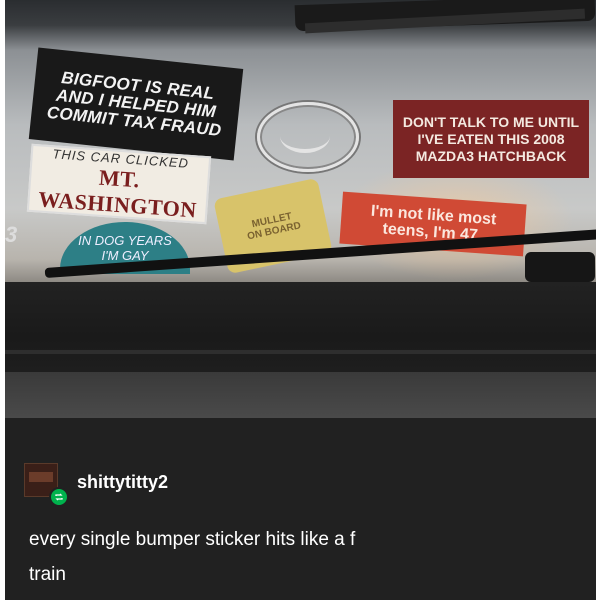  I want to click on mazda-logo, so click(308, 137).